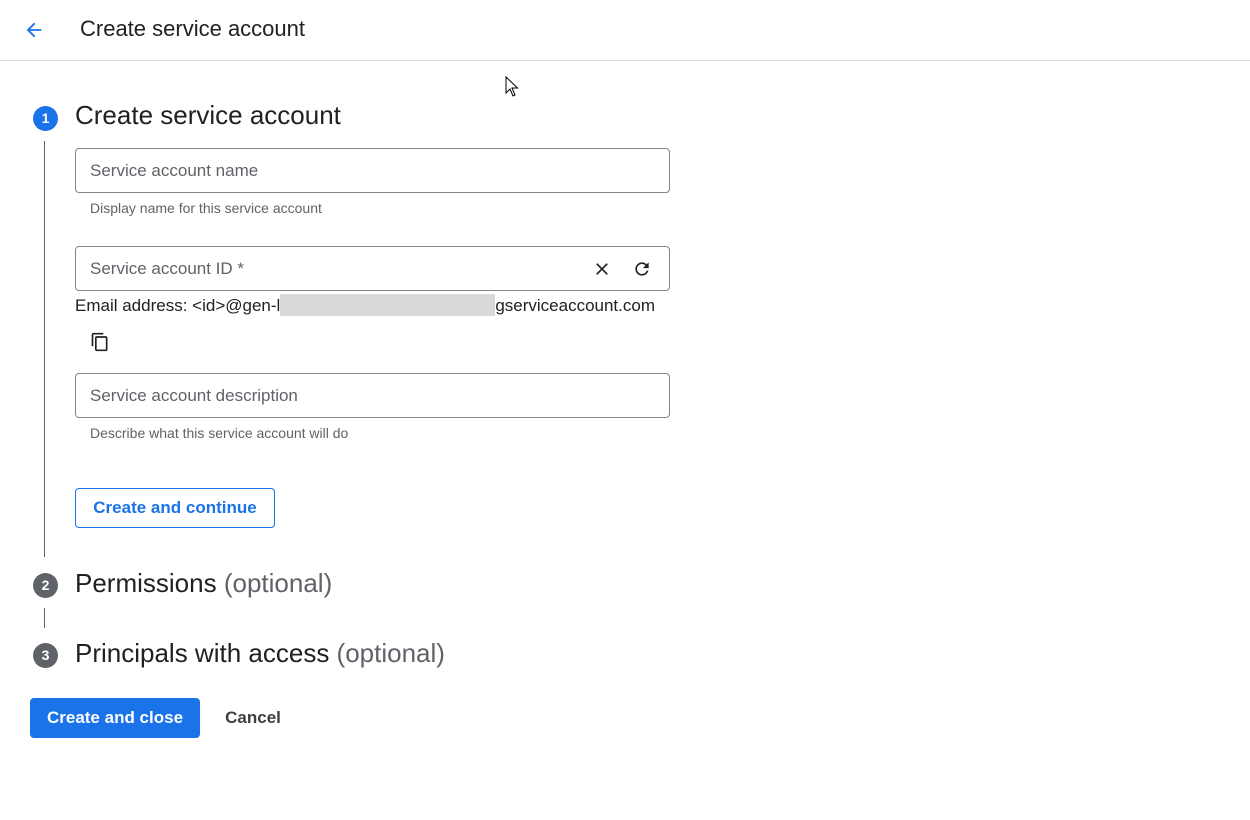  What do you see at coordinates (202, 653) in the screenshot?
I see `step-title-text: Principals with access` at bounding box center [202, 653].